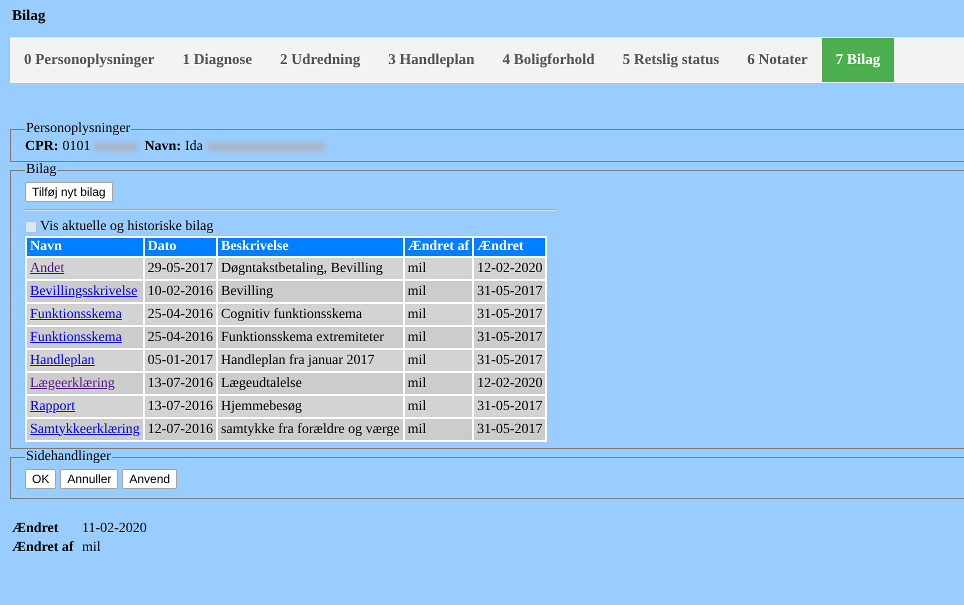 The height and width of the screenshot is (605, 964). Describe the element at coordinates (194, 147) in the screenshot. I see `name-value: Ida` at that location.